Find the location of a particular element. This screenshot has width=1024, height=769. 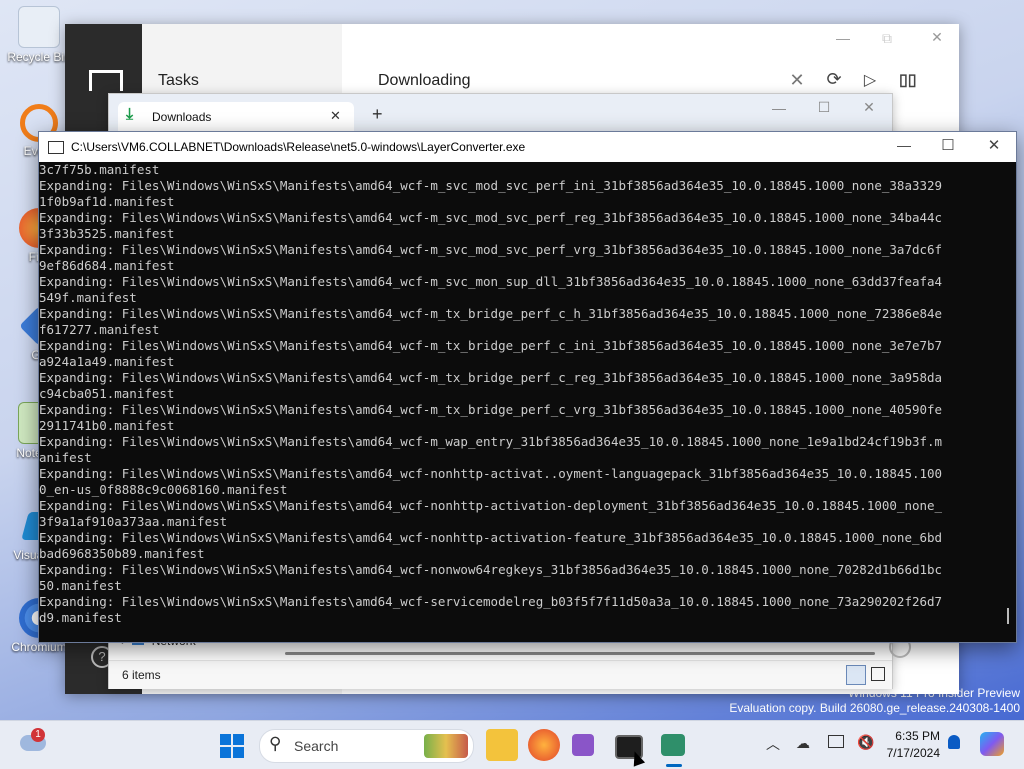

resume-icon: ▷ is located at coordinates (870, 80).